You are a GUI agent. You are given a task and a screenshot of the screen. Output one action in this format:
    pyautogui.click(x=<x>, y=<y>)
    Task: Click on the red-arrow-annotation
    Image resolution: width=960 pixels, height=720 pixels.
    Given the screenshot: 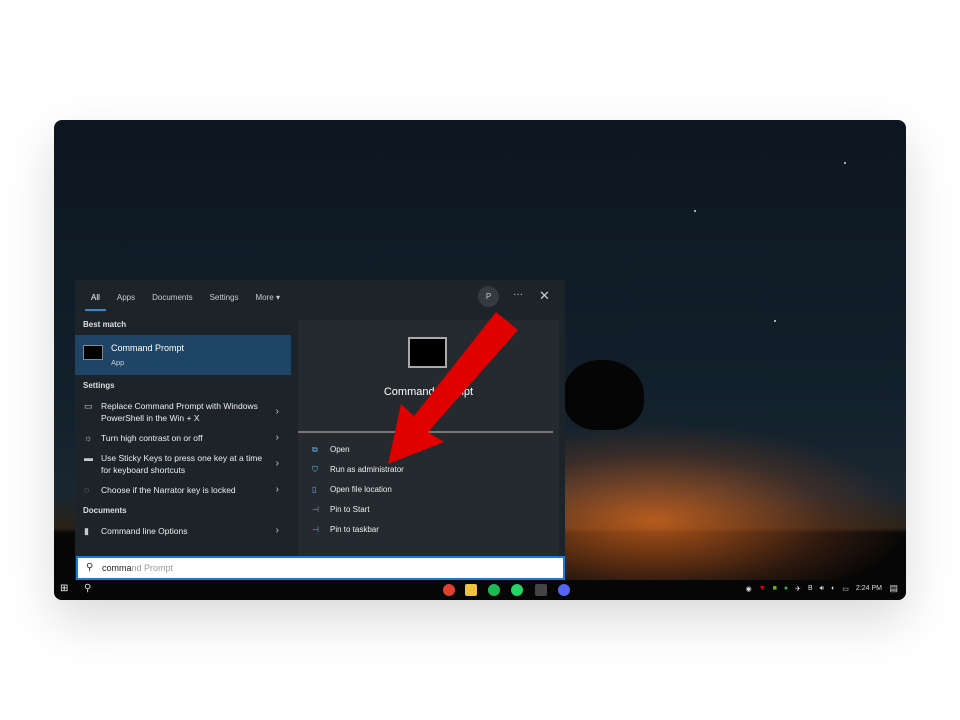 What is the action you would take?
    pyautogui.click(x=453, y=388)
    